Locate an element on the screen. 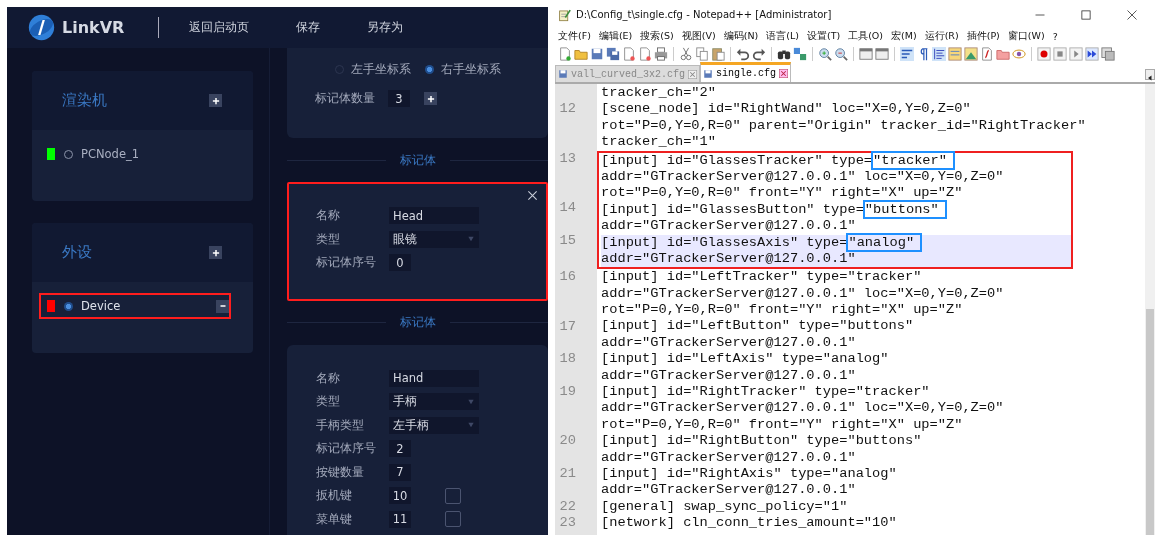 The image size is (1155, 535). window-title: D:\Config_t\single.cfg - Notepad++ [Administrator] is located at coordinates (704, 14).